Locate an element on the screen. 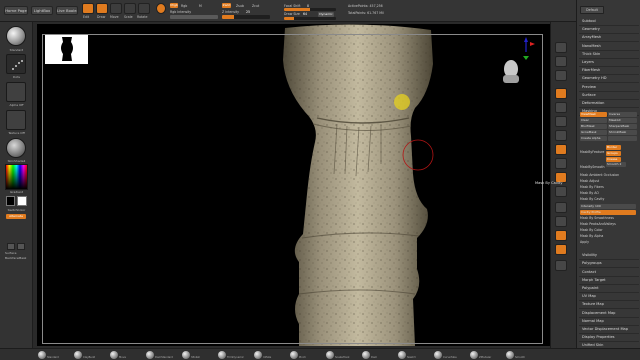 The image size is (640, 360). menu-item: ArrayMesh is located at coordinates (591, 37).